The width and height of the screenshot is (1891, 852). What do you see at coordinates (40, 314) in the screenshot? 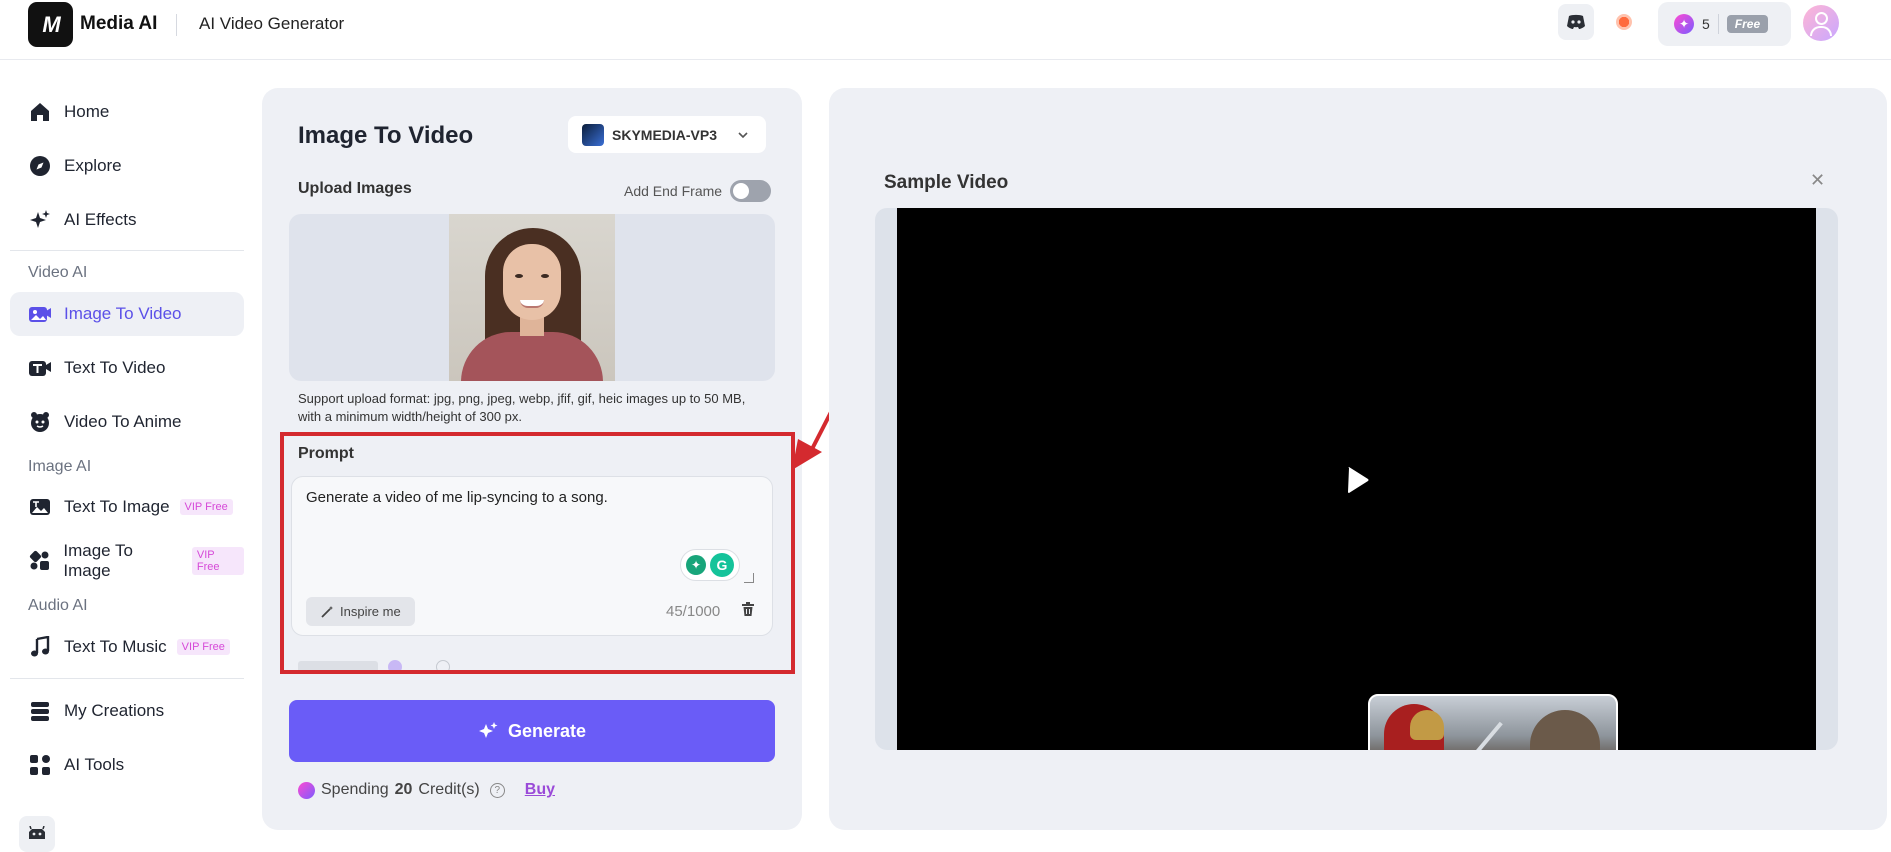
I see `image-video-icon` at bounding box center [40, 314].